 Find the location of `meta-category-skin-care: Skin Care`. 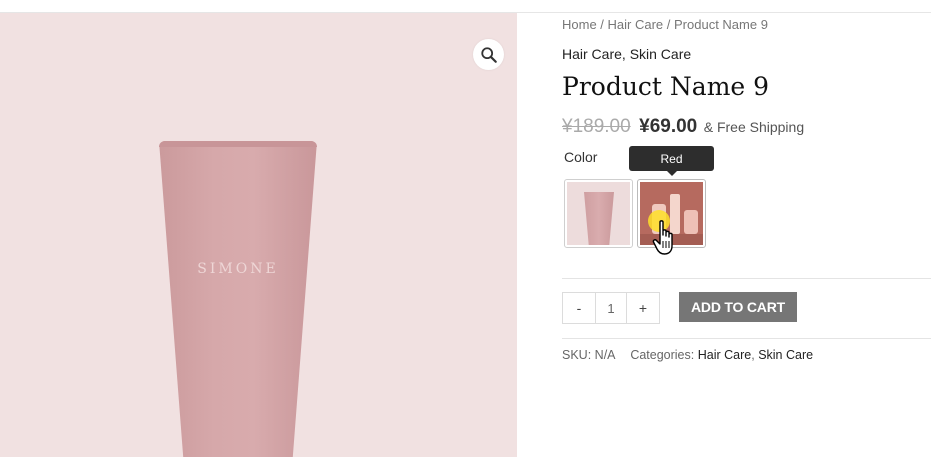

meta-category-skin-care: Skin Care is located at coordinates (785, 355).